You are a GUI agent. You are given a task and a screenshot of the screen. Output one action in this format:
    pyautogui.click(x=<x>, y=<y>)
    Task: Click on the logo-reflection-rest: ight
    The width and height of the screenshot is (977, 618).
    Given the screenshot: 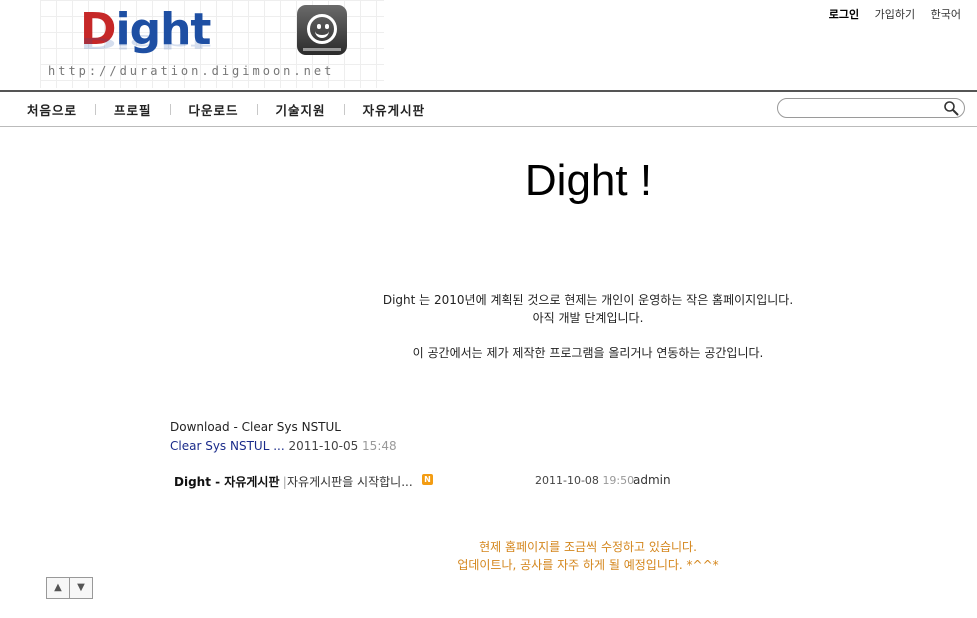 What is the action you would take?
    pyautogui.click(x=163, y=43)
    